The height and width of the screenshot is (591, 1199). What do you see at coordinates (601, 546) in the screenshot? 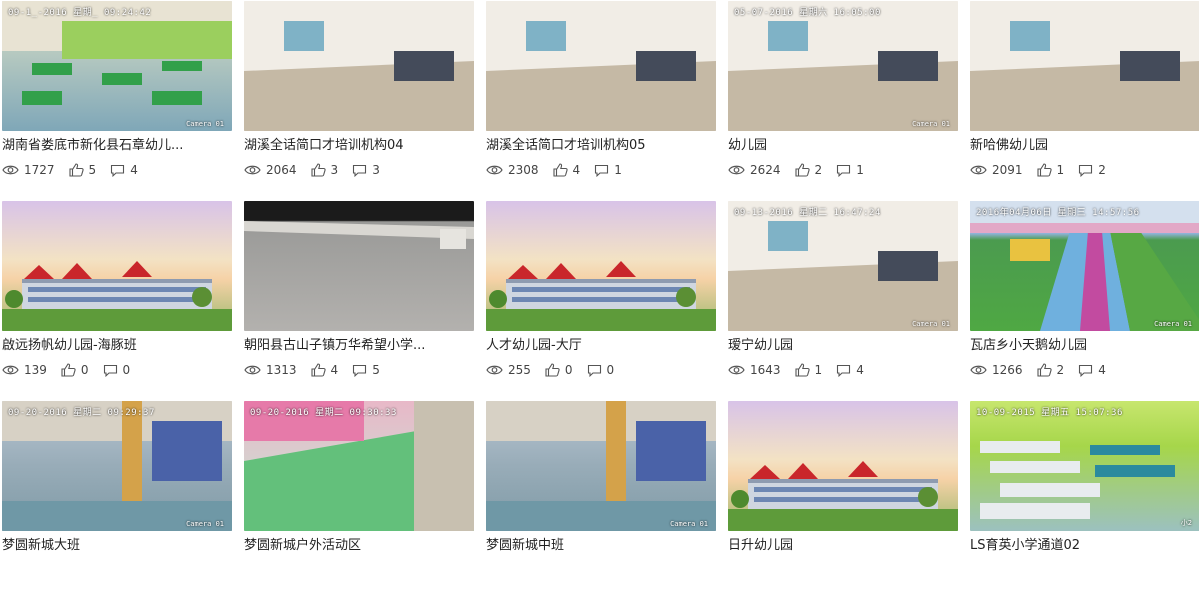
I see `video-title: 梦圆新城中班` at bounding box center [601, 546].